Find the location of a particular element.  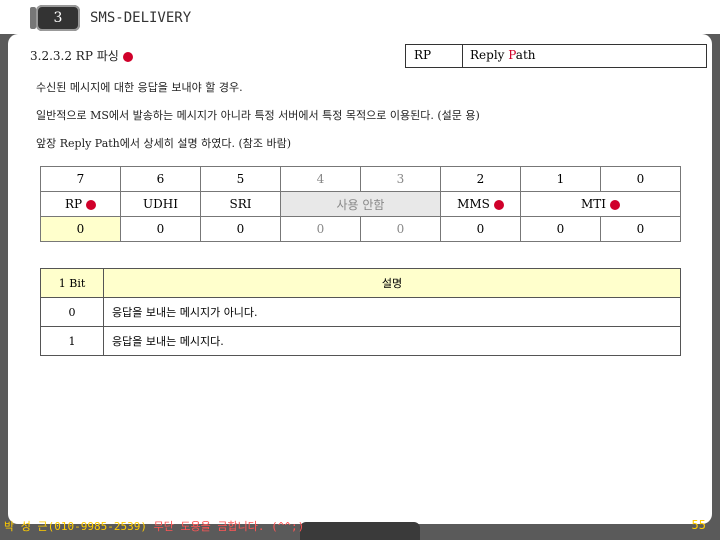

field-mti: MTI is located at coordinates (600, 204).